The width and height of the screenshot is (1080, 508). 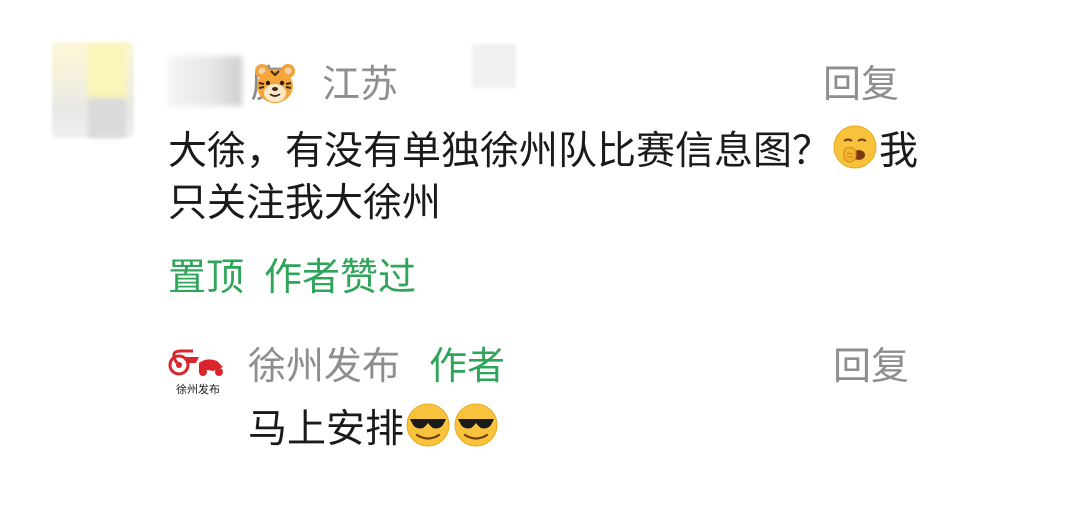 I want to click on comment-tags: 置顶 作者赞过, so click(x=302, y=277).